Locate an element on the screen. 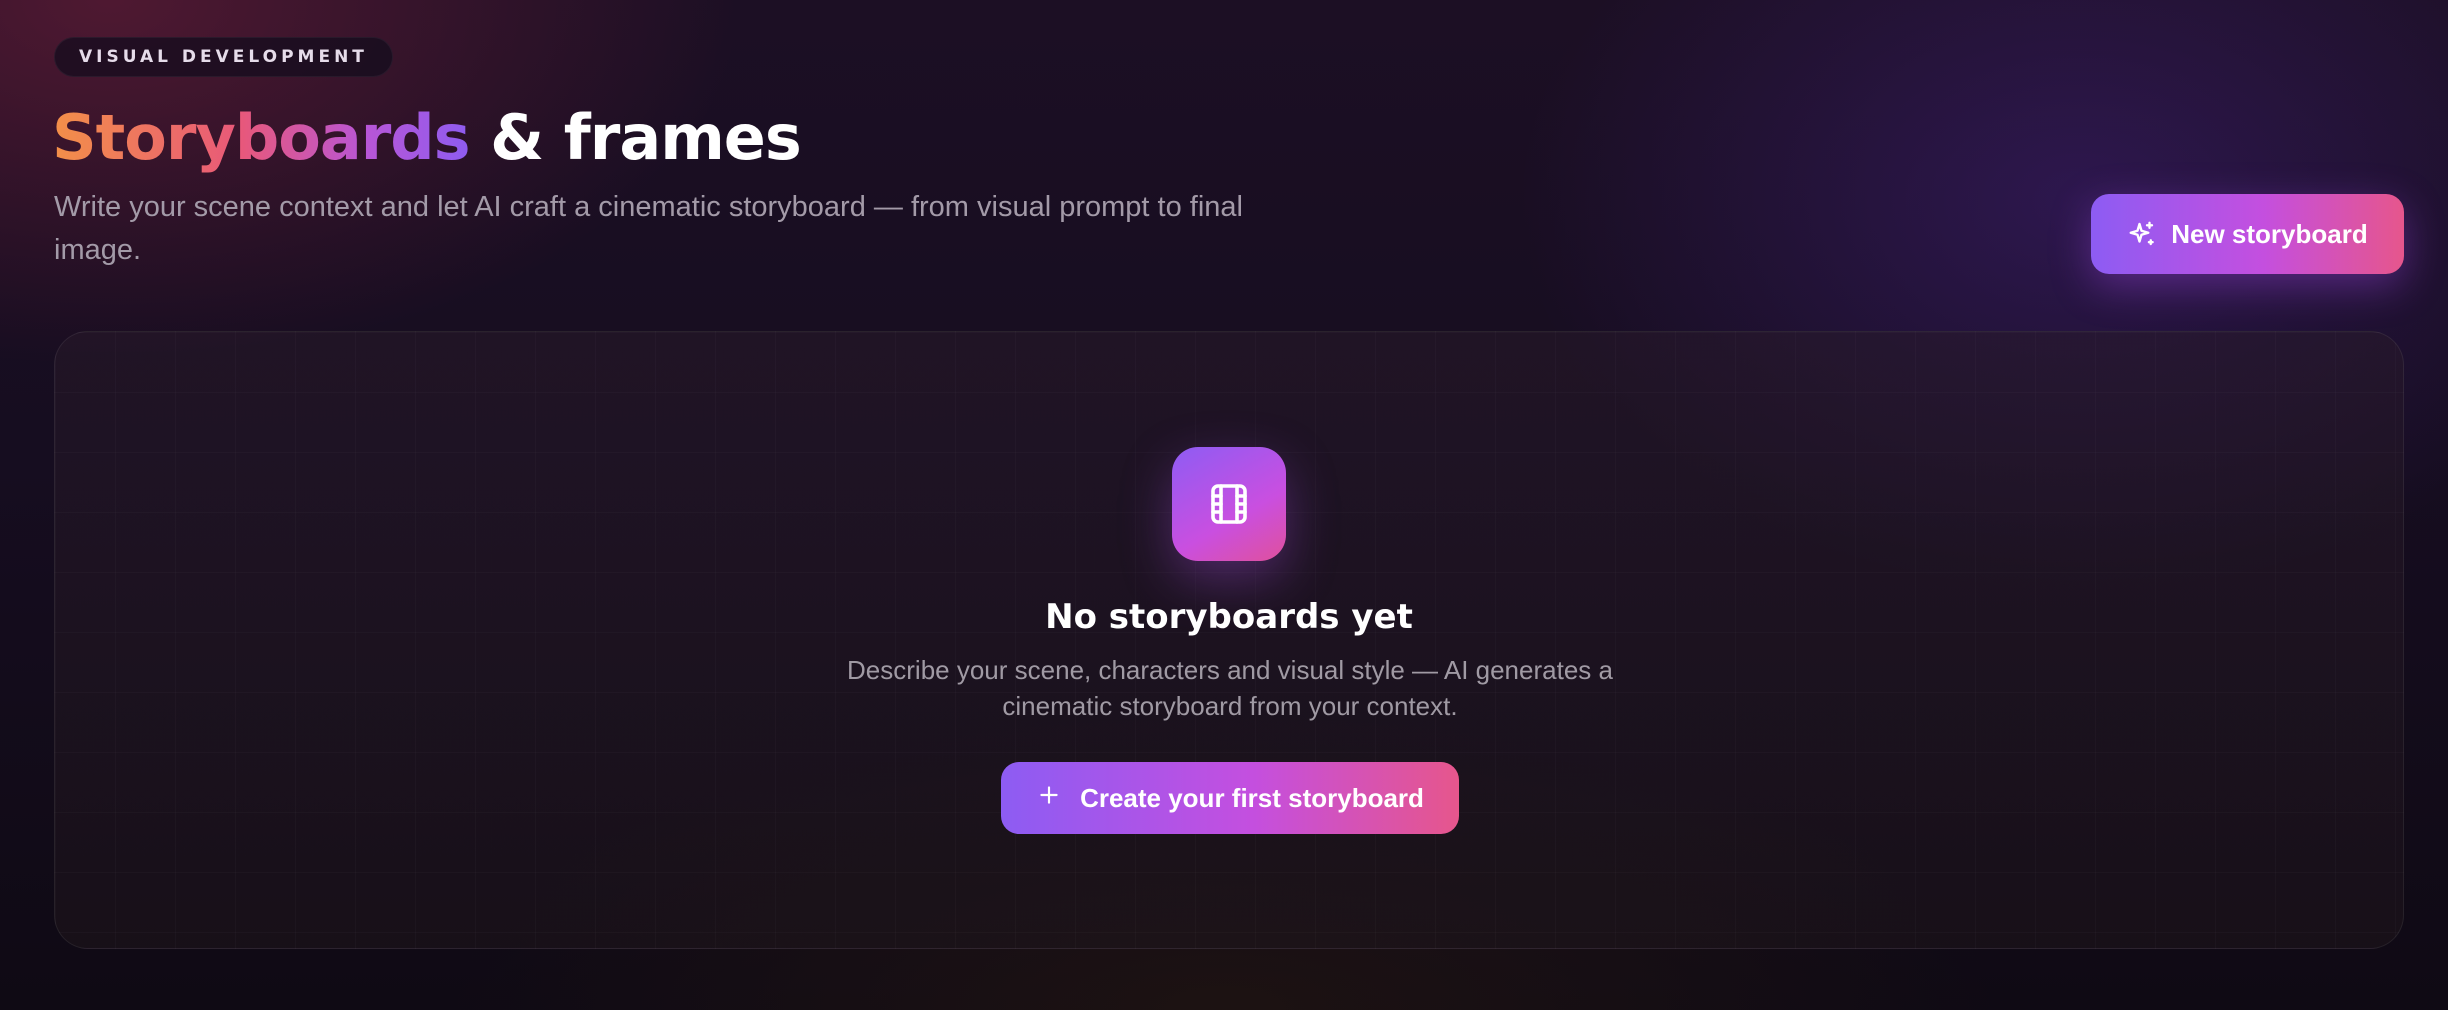 This screenshot has width=2448, height=1010. empty-state-title: No storyboards yet is located at coordinates (1229, 617).